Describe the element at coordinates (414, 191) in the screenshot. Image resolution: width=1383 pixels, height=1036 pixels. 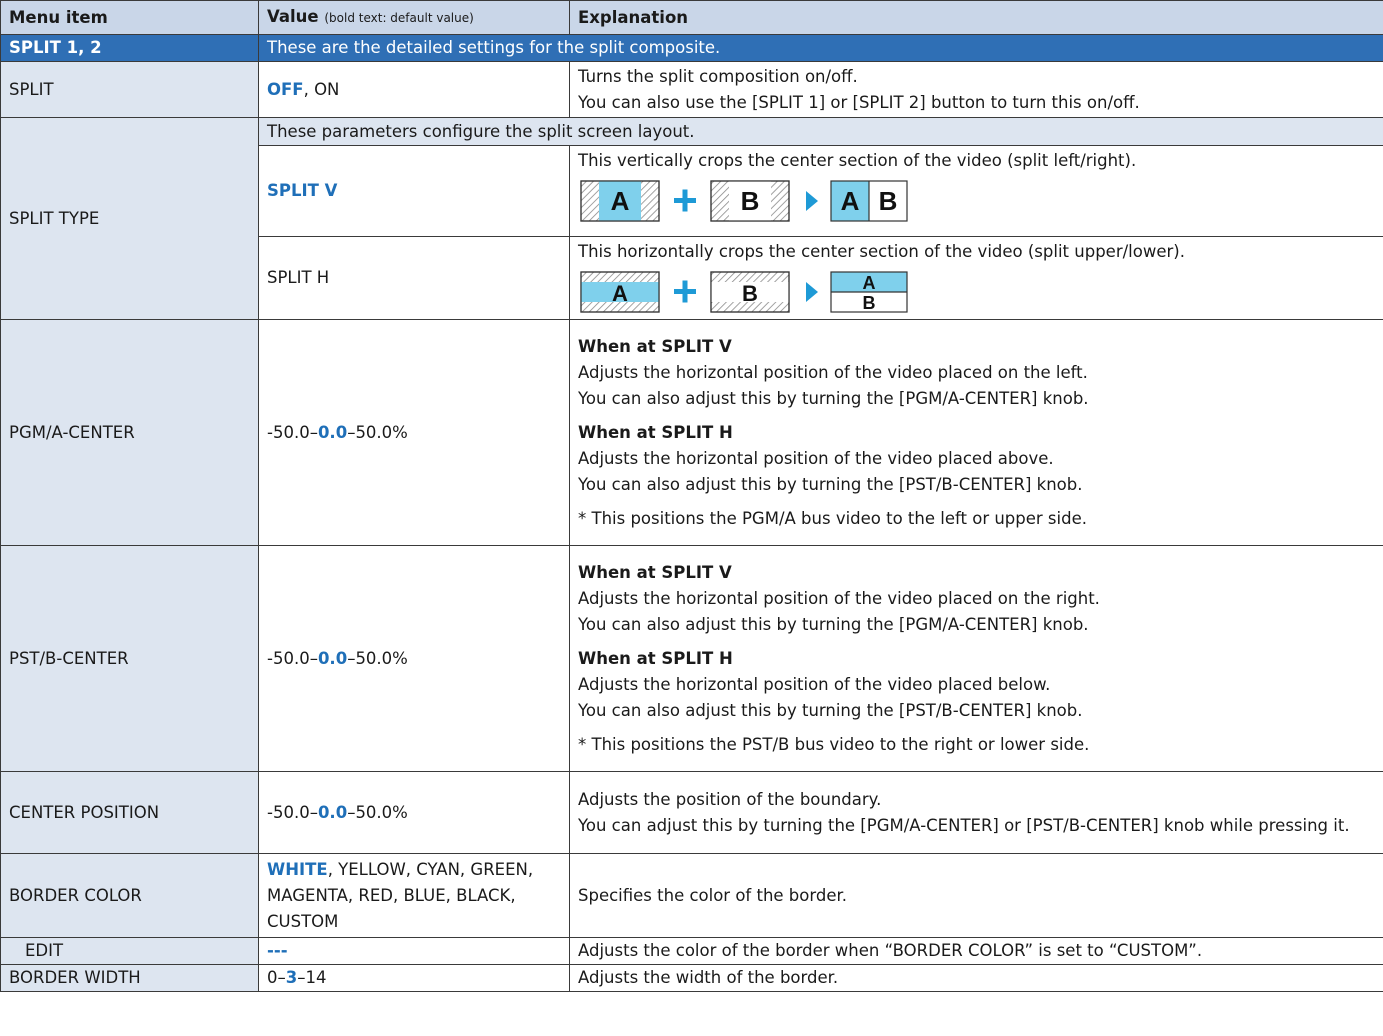
I see `value-split-v: SPLIT V` at that location.